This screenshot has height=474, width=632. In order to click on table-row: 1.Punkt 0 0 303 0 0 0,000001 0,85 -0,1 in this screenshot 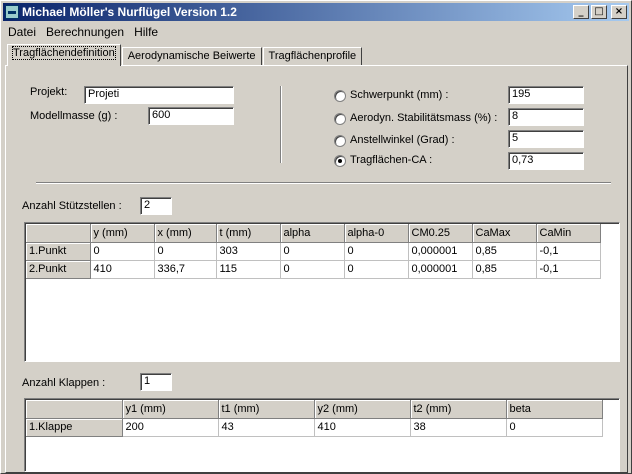, I will do `click(313, 251)`.